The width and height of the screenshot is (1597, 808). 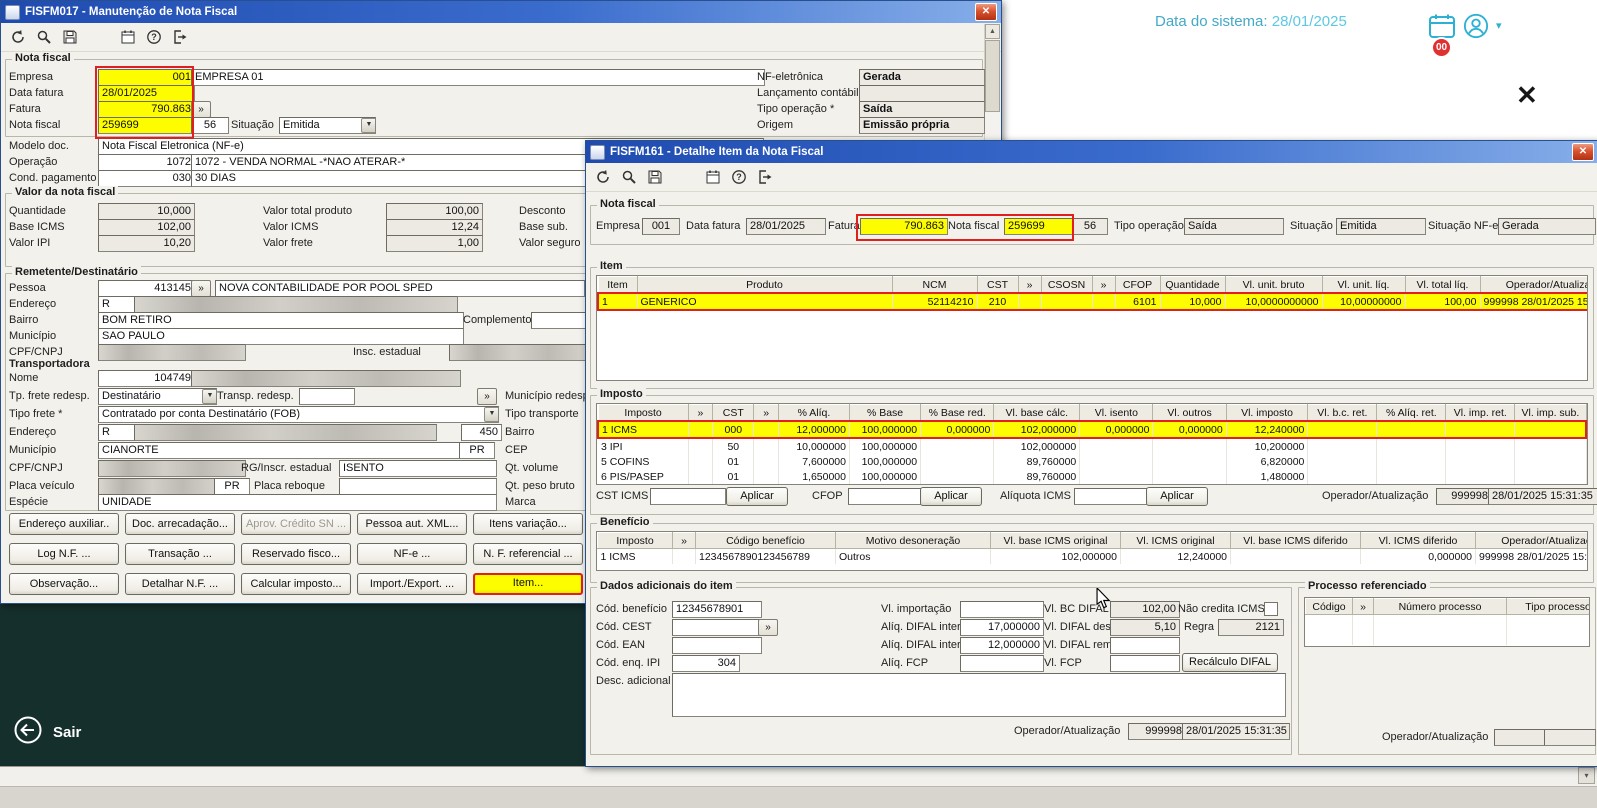 What do you see at coordinates (1527, 95) in the screenshot?
I see `close-panel-icon: ✕` at bounding box center [1527, 95].